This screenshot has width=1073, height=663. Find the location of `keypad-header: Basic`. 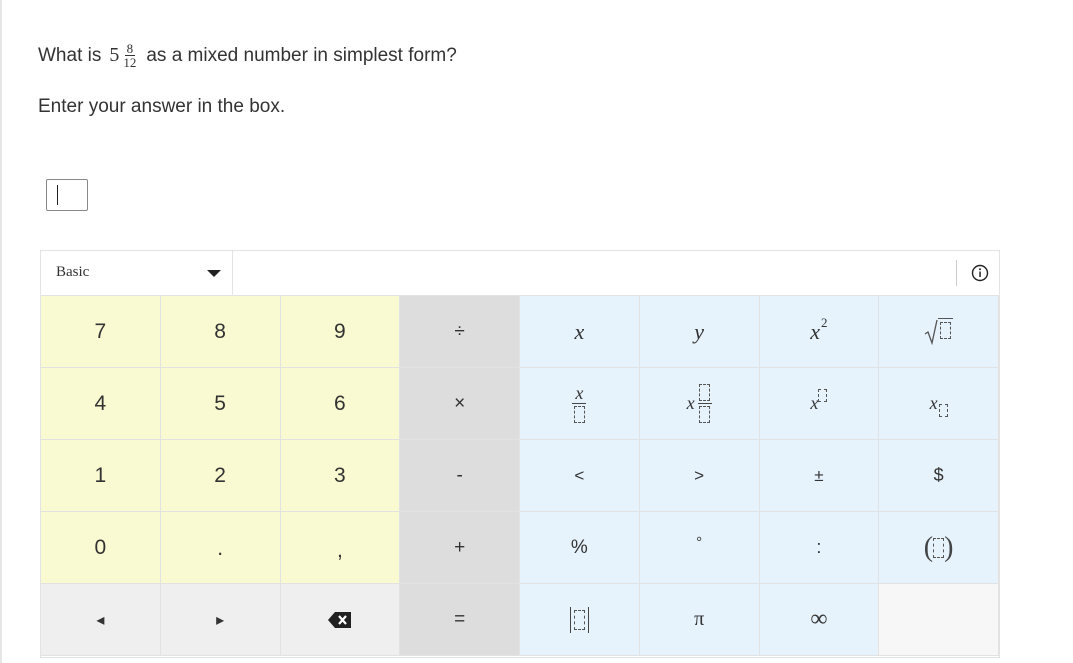

keypad-header: Basic is located at coordinates (520, 273).